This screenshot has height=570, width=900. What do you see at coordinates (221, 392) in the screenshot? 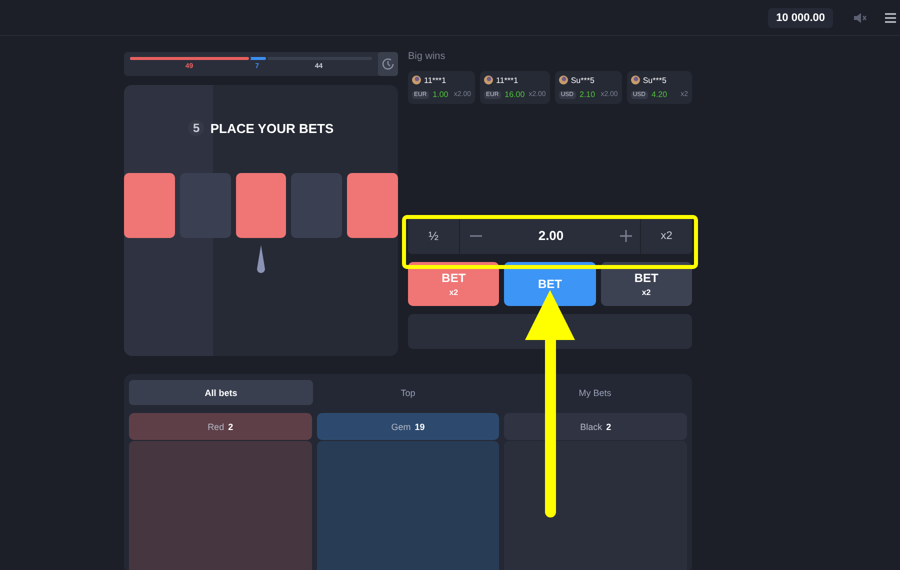
I see `bets-tab: All bets` at bounding box center [221, 392].